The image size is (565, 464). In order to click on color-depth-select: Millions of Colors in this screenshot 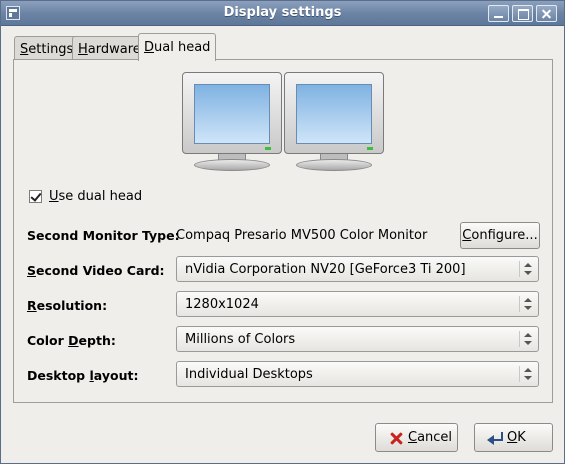, I will do `click(357, 339)`.